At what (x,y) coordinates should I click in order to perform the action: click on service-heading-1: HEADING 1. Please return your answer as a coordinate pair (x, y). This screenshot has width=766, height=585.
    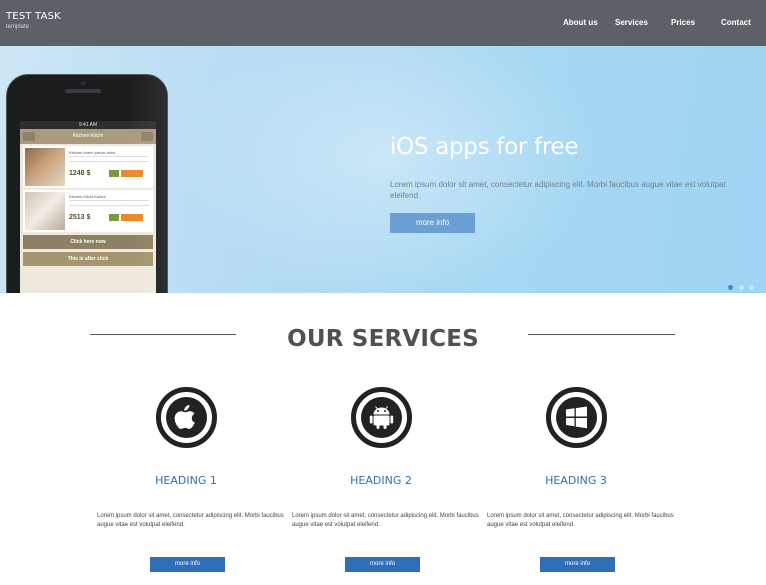
    Looking at the image, I should click on (186, 480).